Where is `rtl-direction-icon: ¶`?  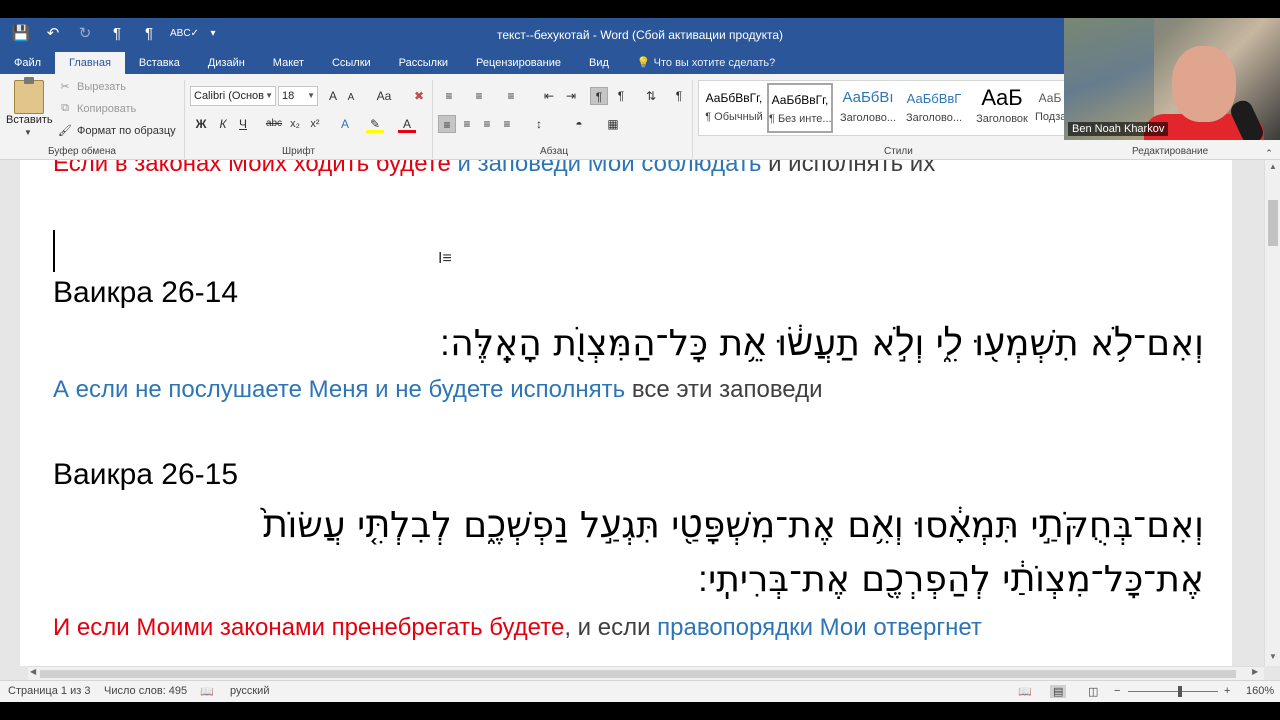
rtl-direction-icon: ¶ is located at coordinates (621, 96).